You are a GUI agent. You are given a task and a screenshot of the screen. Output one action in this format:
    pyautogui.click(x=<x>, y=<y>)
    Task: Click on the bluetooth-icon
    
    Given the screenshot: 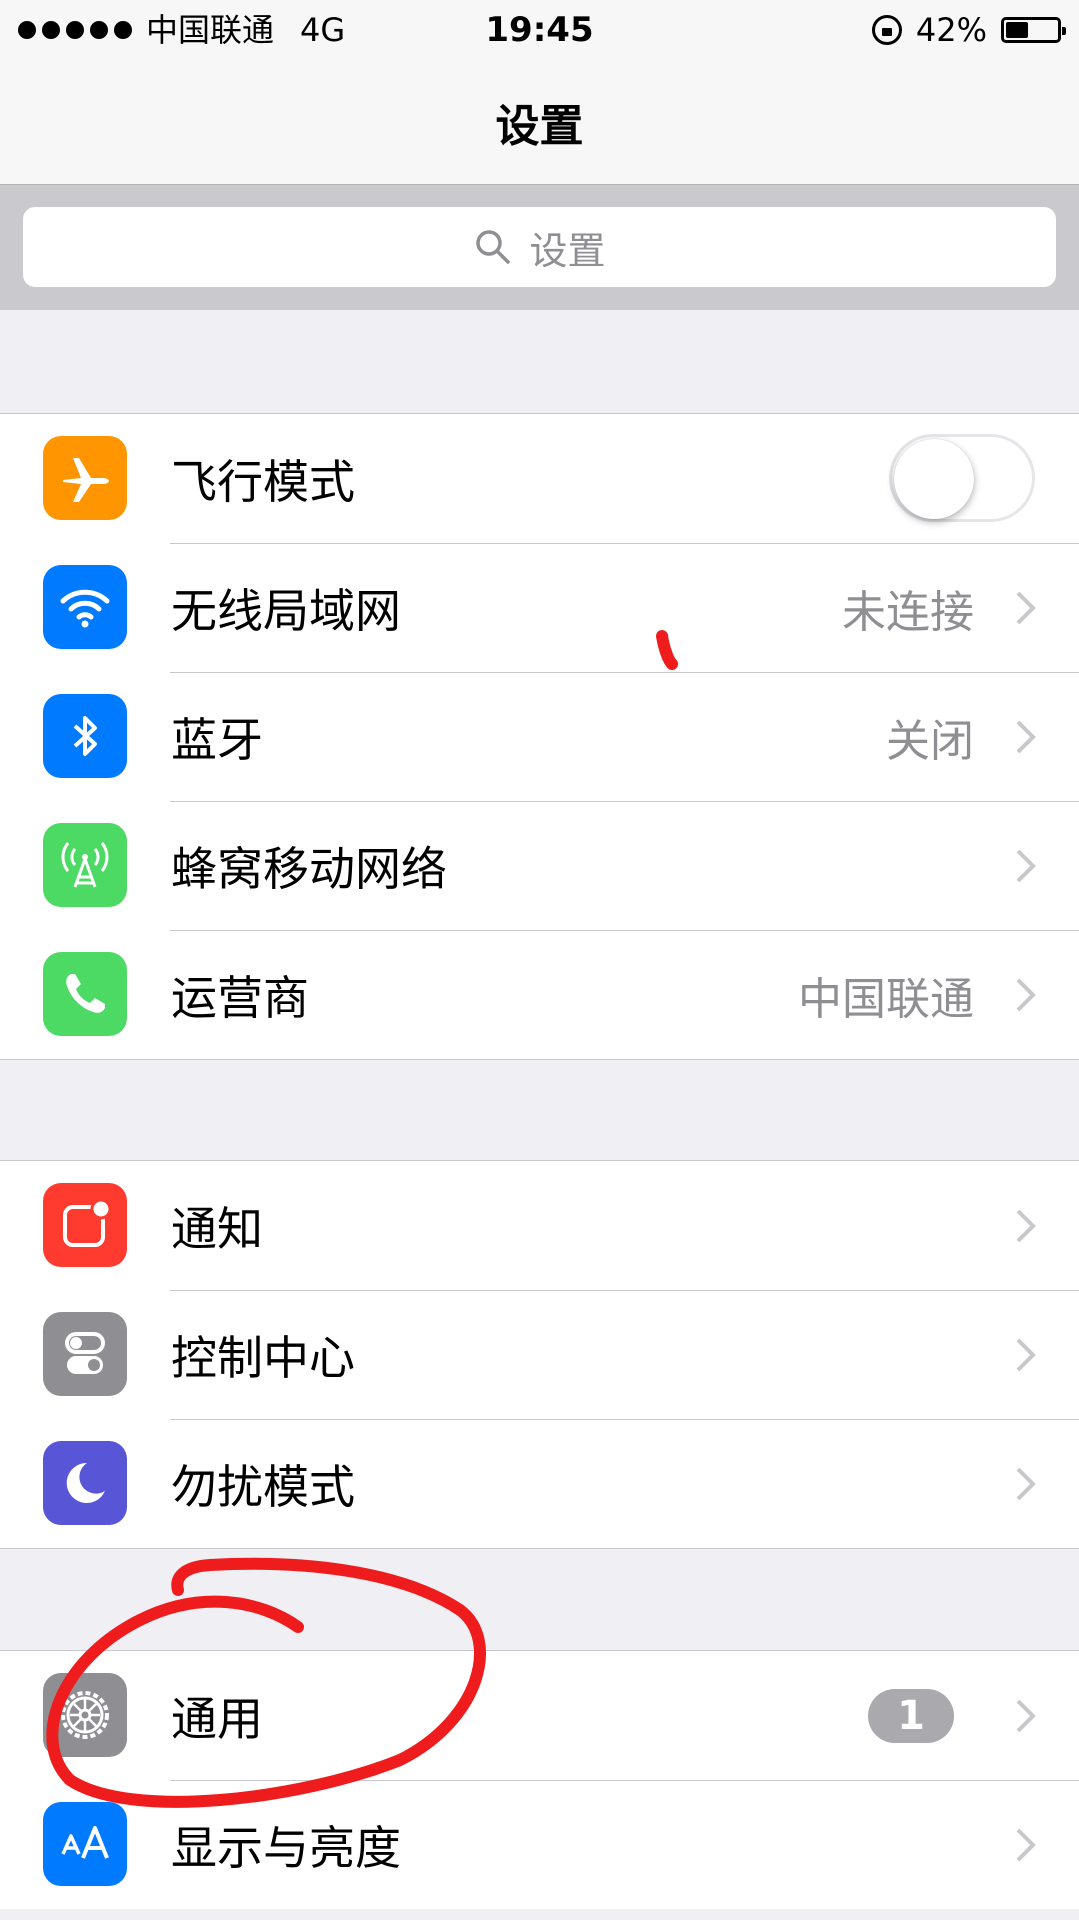 What is the action you would take?
    pyautogui.click(x=85, y=736)
    